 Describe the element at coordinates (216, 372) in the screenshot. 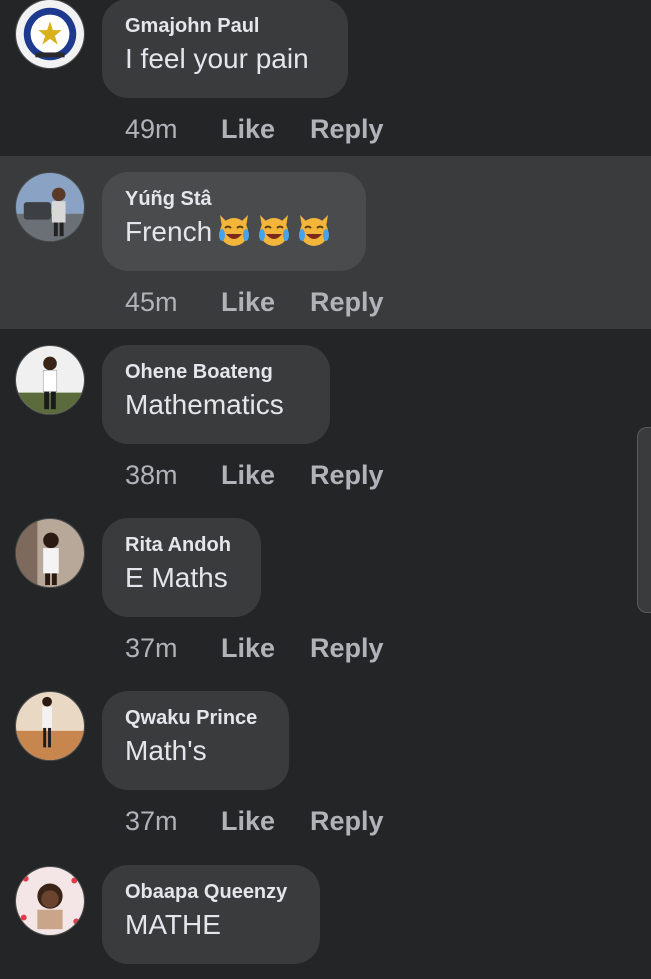

I see `comment-author: Ohene Boateng` at that location.